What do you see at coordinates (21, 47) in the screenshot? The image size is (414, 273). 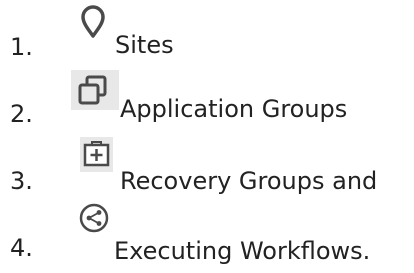 I see `list-number: 1.` at bounding box center [21, 47].